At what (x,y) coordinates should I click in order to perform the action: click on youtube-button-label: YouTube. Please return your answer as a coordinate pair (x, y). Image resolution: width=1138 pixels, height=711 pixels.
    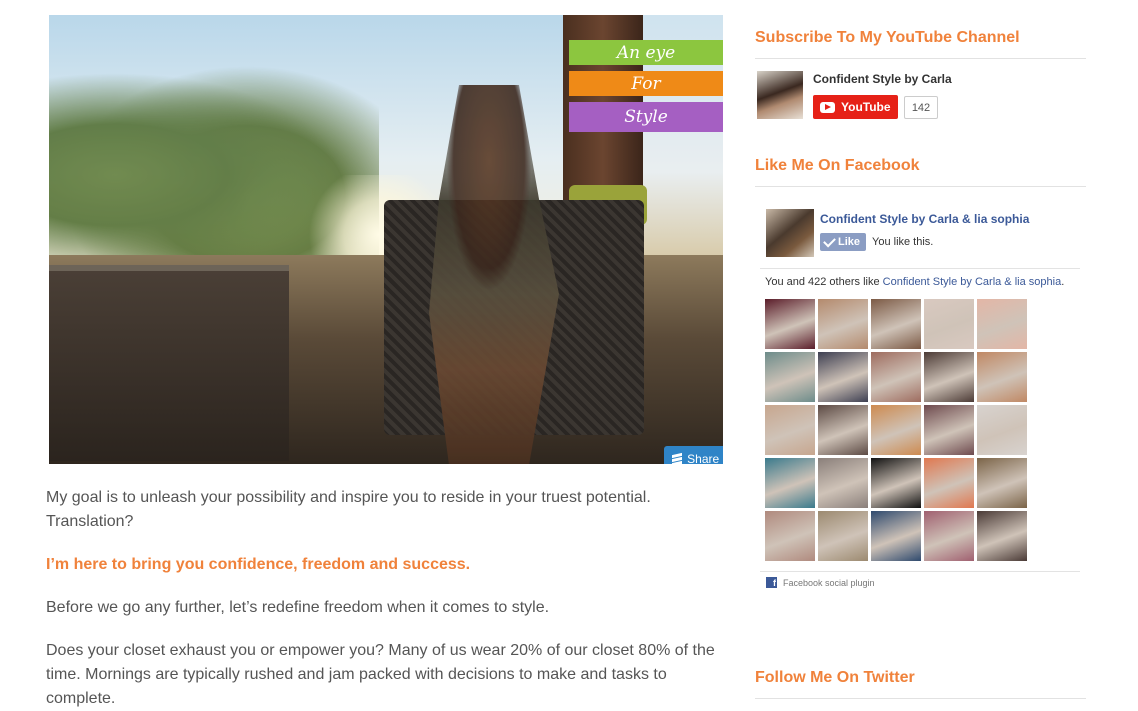
    Looking at the image, I should click on (866, 107).